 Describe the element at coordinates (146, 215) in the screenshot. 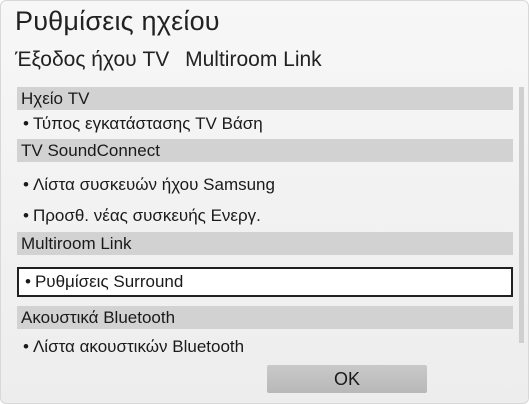

I see `menu-item-label: Προσθ. νέας συσκευής Ενεργ.` at that location.